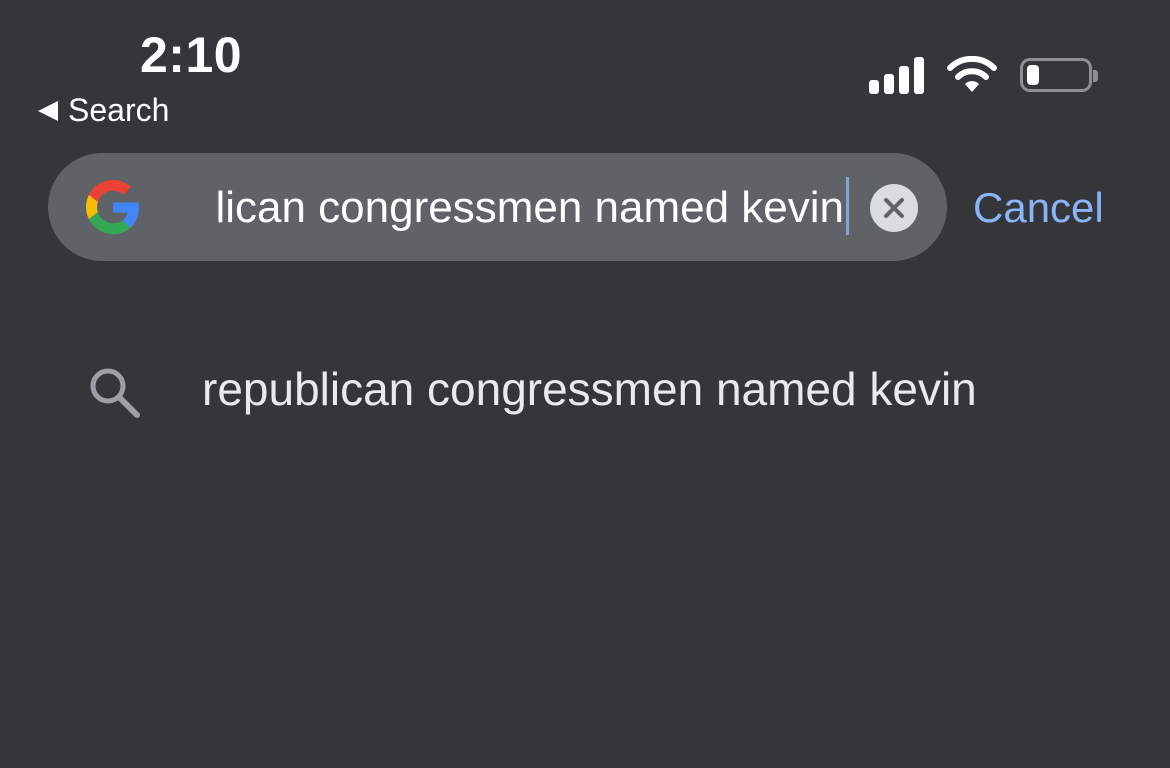 Image resolution: width=1170 pixels, height=768 pixels. I want to click on cancel-button: Cancel, so click(1038, 208).